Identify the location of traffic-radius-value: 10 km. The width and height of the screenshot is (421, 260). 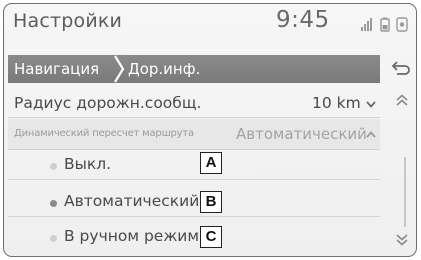
(336, 103).